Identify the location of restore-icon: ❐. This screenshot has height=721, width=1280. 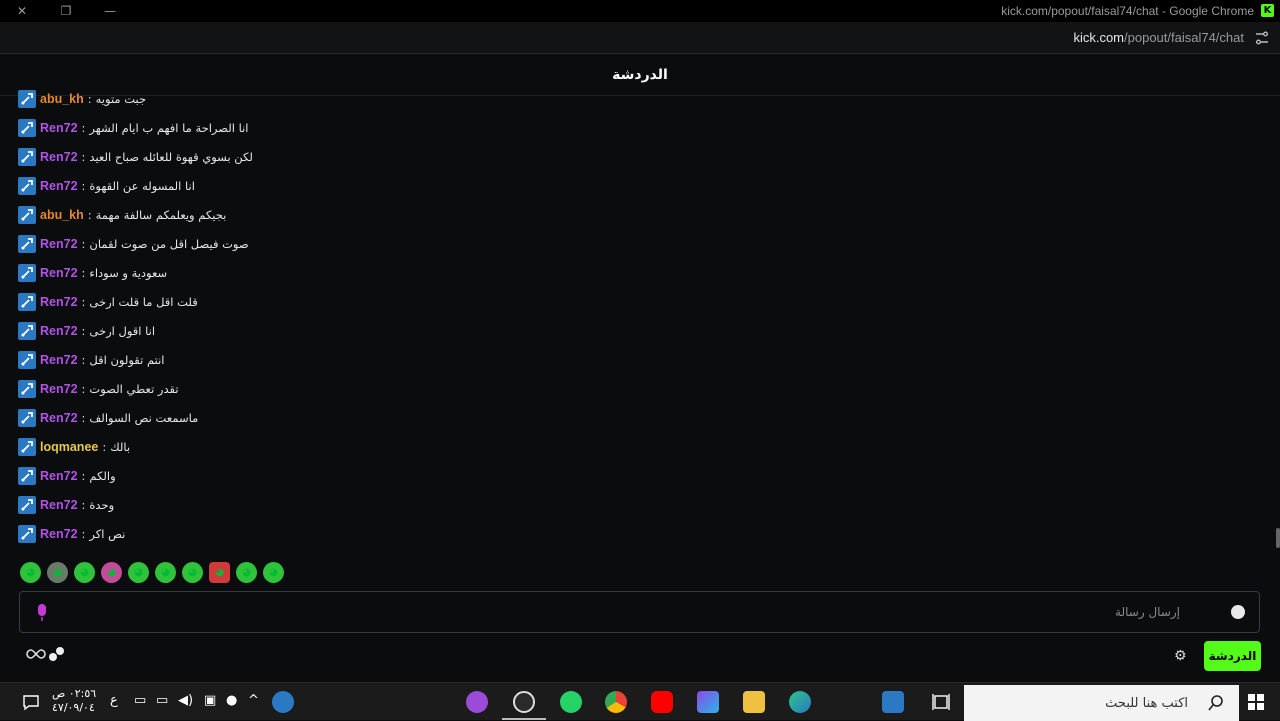
(66, 11).